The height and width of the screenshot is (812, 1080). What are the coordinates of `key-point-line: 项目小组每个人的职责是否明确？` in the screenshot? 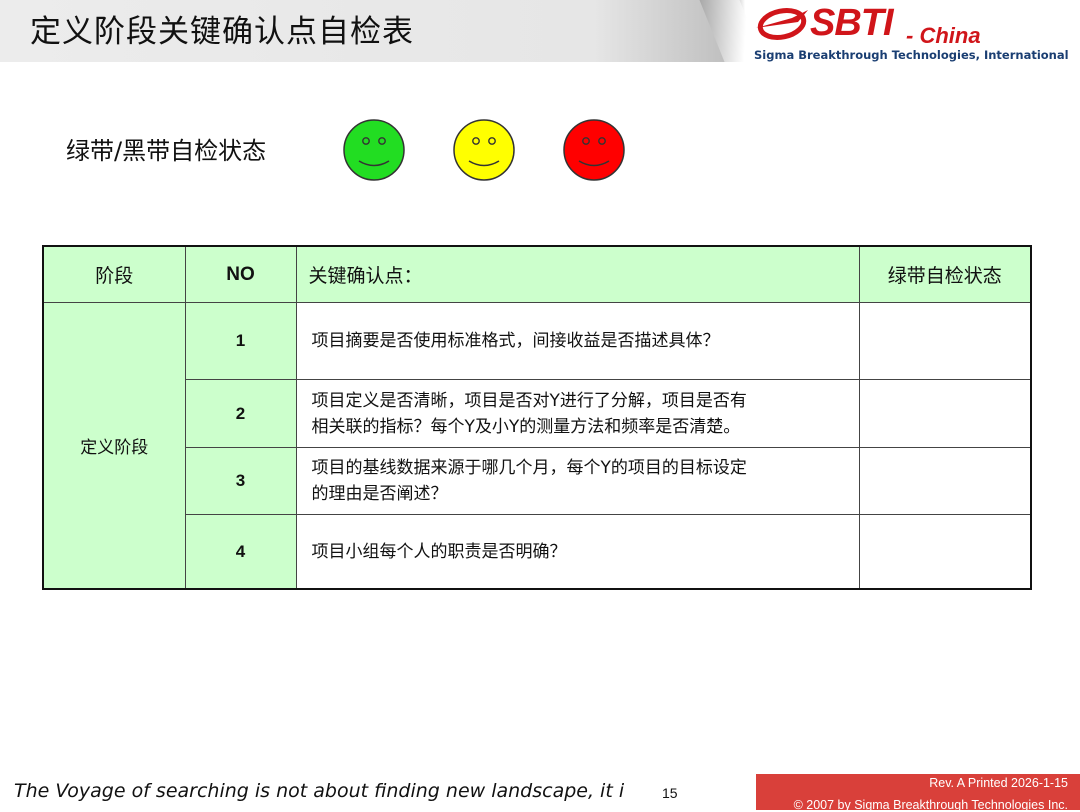 It's located at (439, 551).